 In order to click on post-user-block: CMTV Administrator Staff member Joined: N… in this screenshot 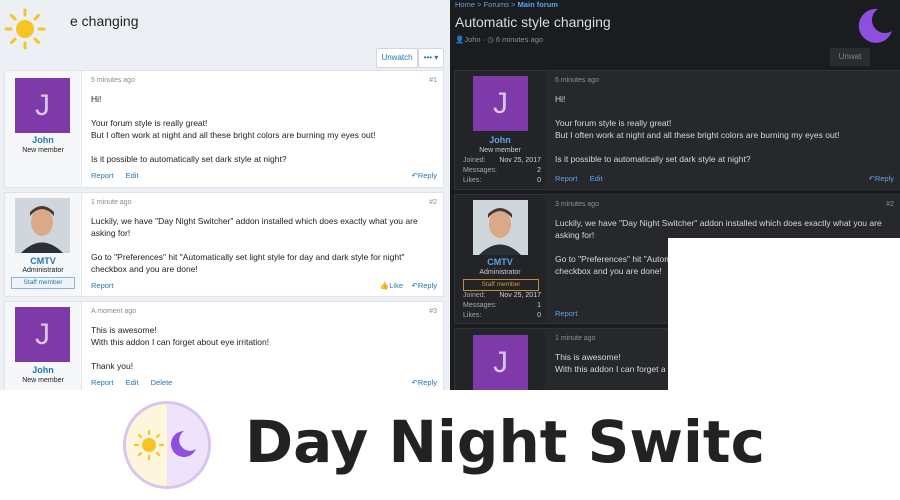, I will do `click(500, 259)`.